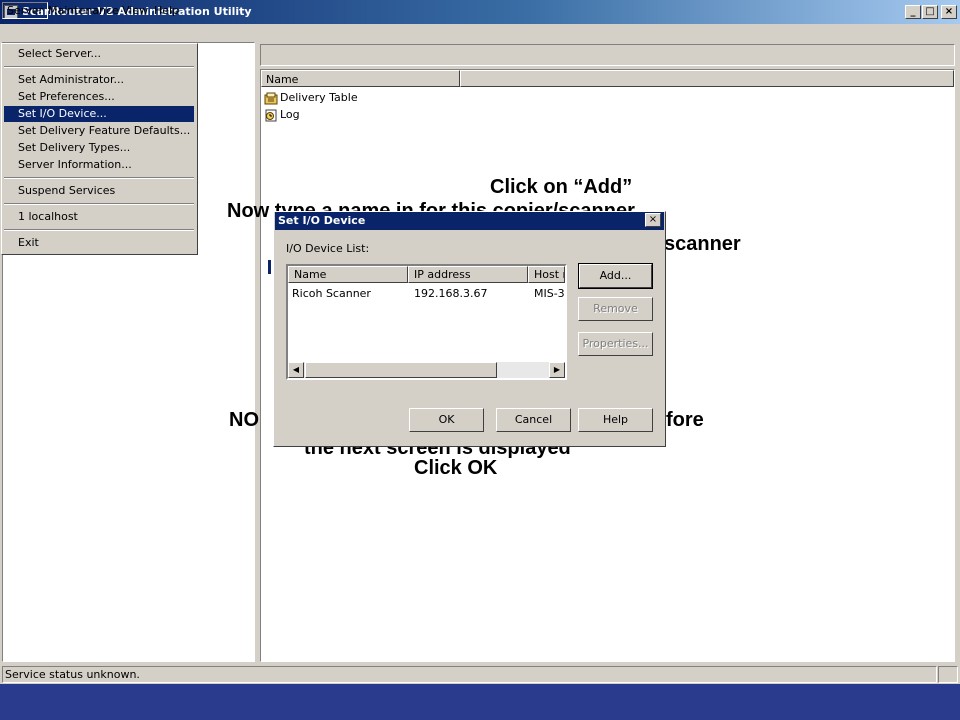  Describe the element at coordinates (702, 244) in the screenshot. I see `instruction-scanner-fragment: scanner` at that location.